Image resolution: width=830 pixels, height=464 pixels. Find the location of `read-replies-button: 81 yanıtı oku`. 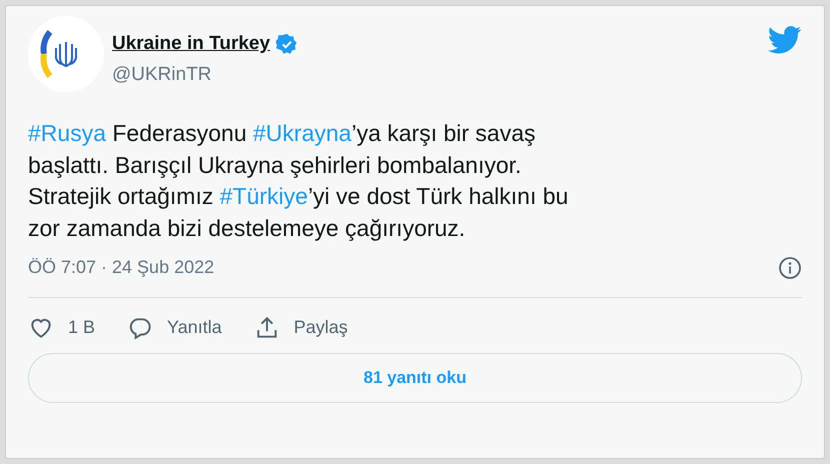

read-replies-button: 81 yanıtı oku is located at coordinates (415, 378).